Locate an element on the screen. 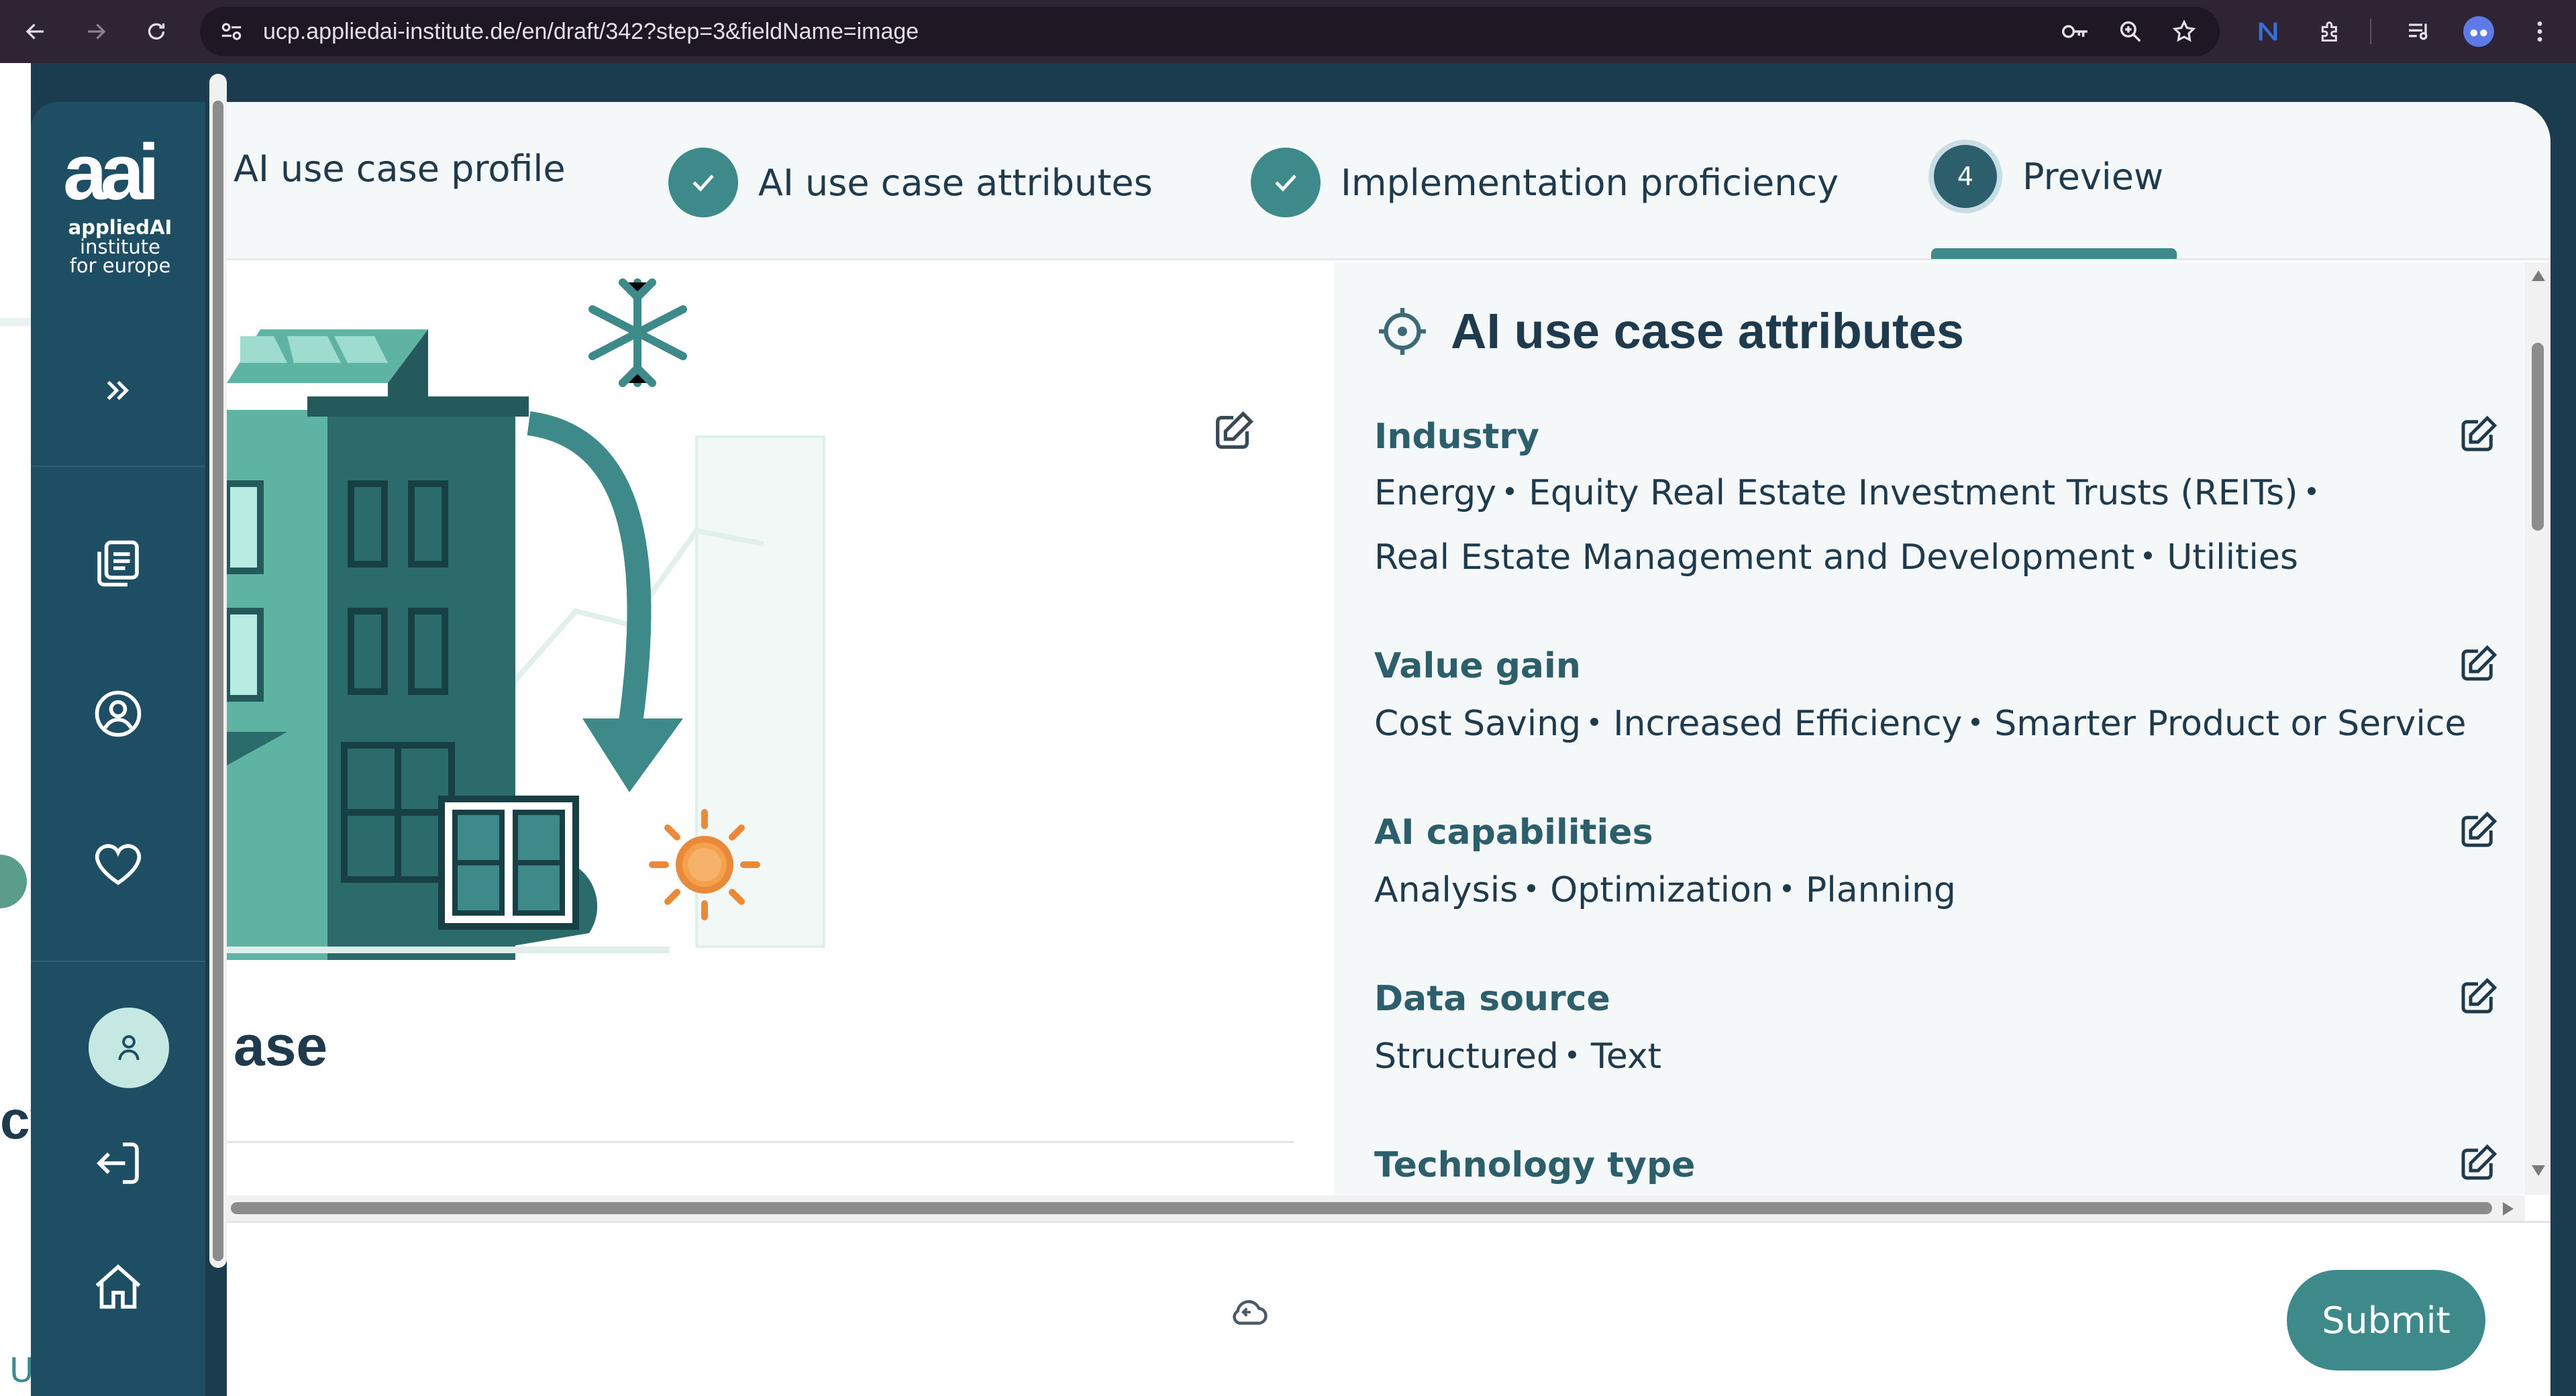 This screenshot has height=1396, width=2576. more-menu-icon is located at coordinates (2540, 31).